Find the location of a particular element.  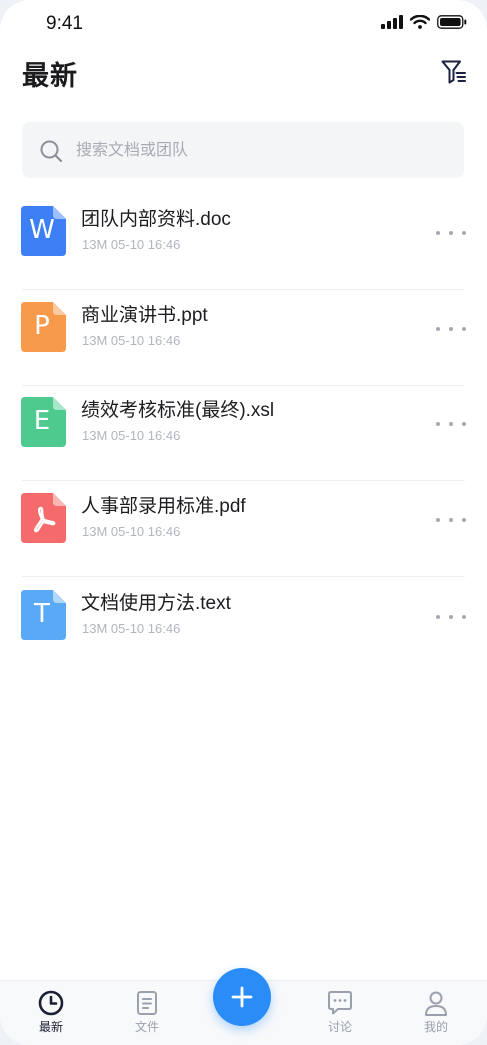

text-file-icon: T is located at coordinates (43, 615).